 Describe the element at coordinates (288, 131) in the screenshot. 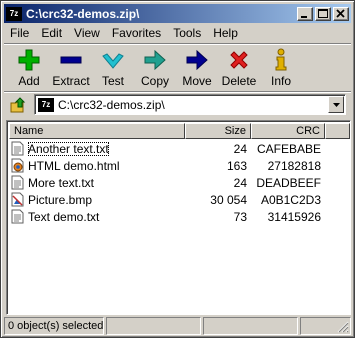

I see `column-header-crc: CRC` at that location.